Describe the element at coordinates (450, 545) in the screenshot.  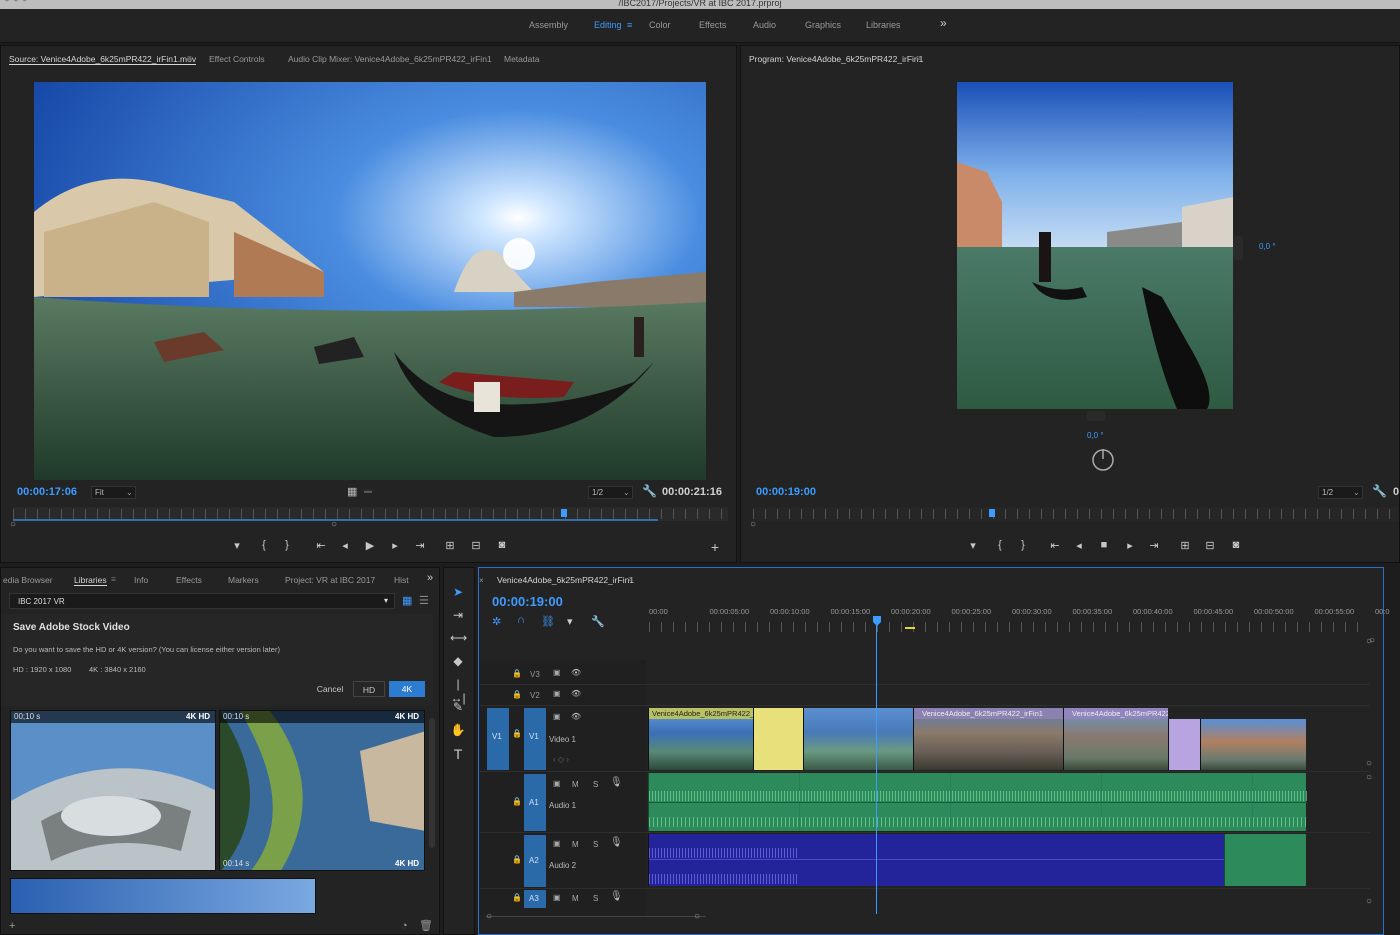
I see `insert-icon: ⊞` at that location.